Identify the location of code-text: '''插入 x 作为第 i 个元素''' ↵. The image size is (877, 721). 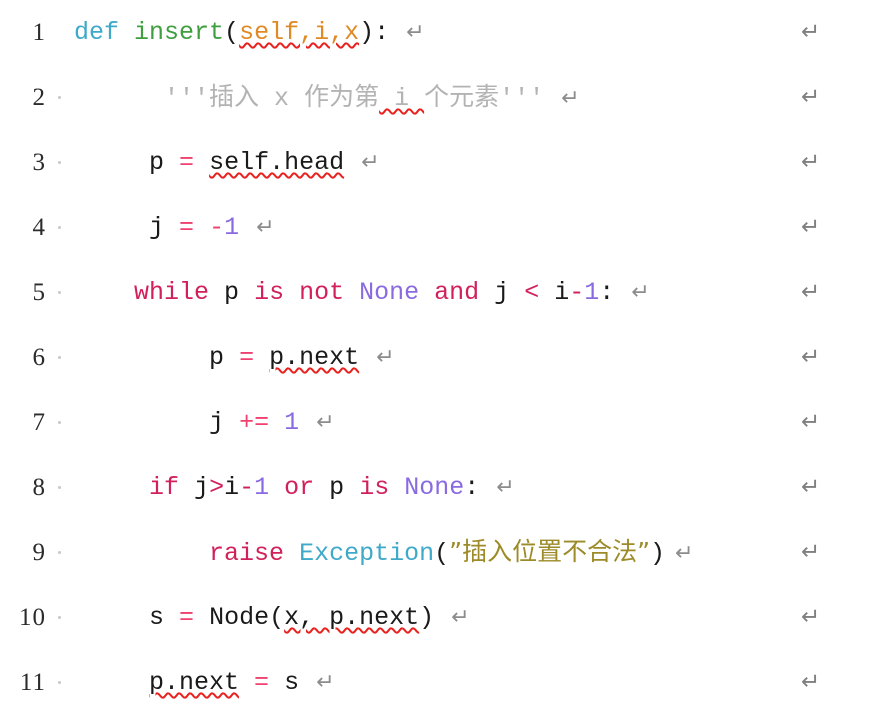
(427, 97).